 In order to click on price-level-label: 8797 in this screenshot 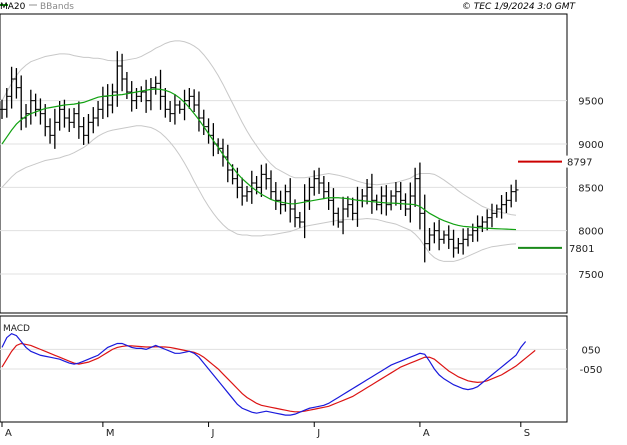, I will do `click(579, 163)`.